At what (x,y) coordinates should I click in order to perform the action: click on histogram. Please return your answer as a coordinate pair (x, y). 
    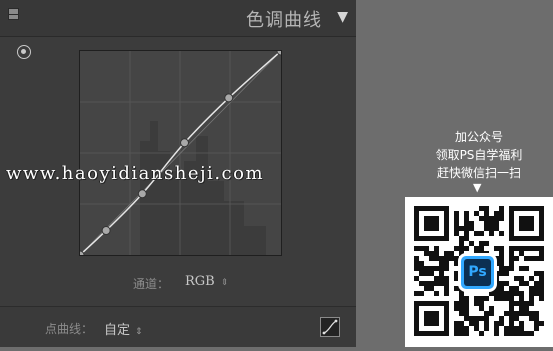
    Looking at the image, I should click on (203, 188).